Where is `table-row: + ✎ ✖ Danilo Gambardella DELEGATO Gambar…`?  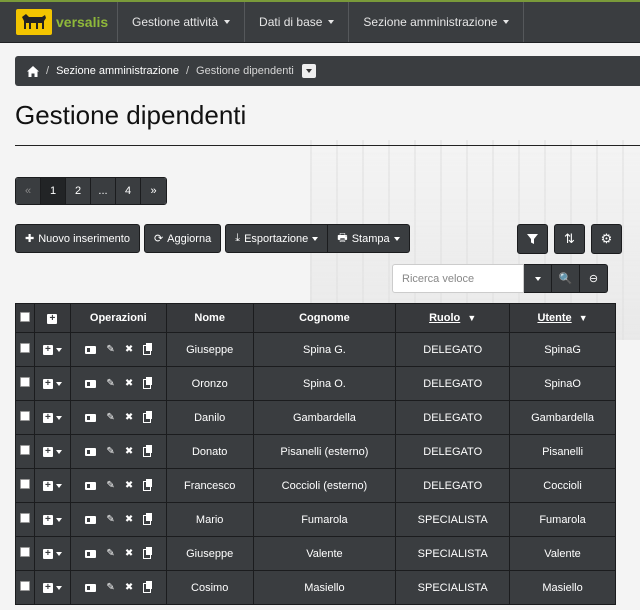
table-row: + ✎ ✖ Danilo Gambardella DELEGATO Gambar… is located at coordinates (315, 417).